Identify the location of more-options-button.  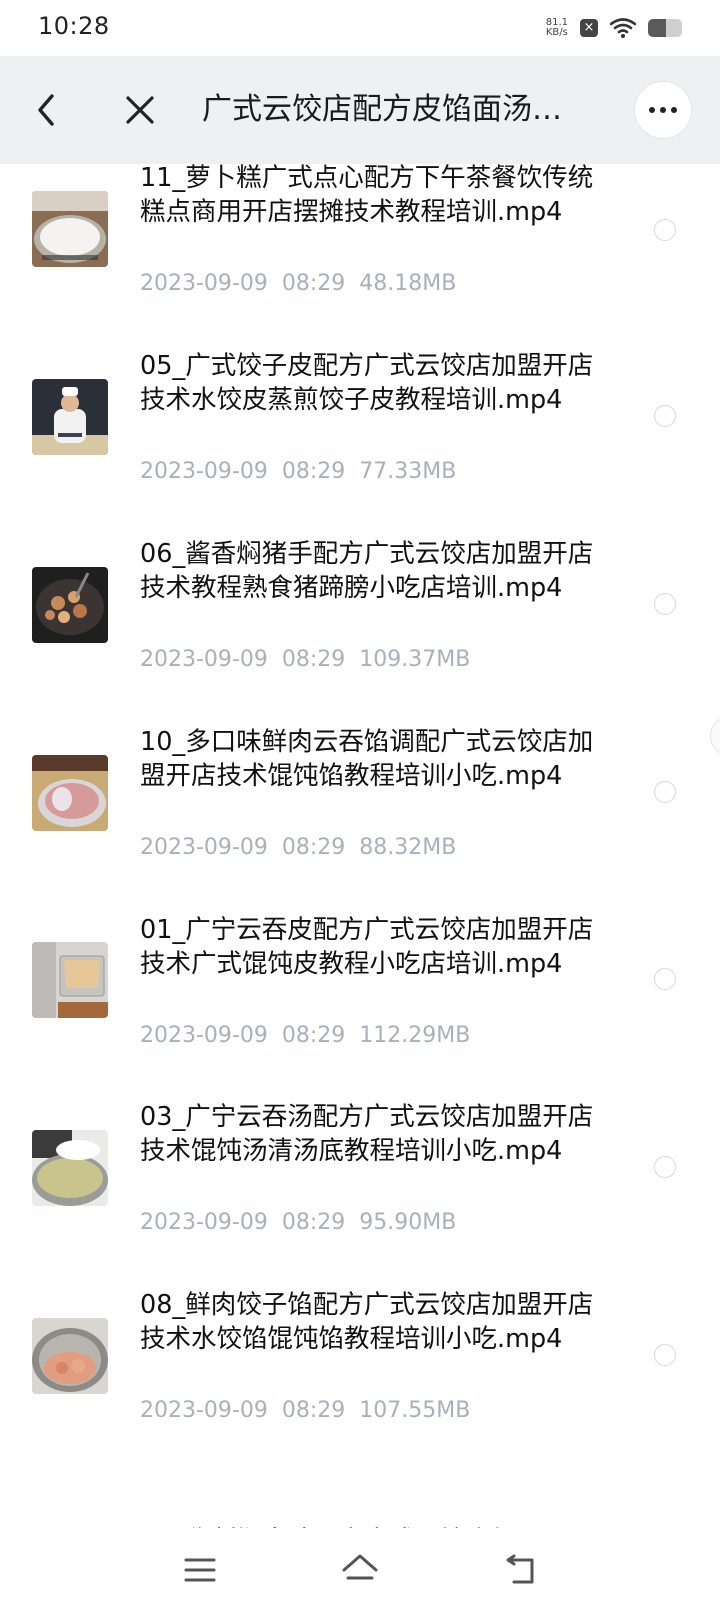
(663, 110).